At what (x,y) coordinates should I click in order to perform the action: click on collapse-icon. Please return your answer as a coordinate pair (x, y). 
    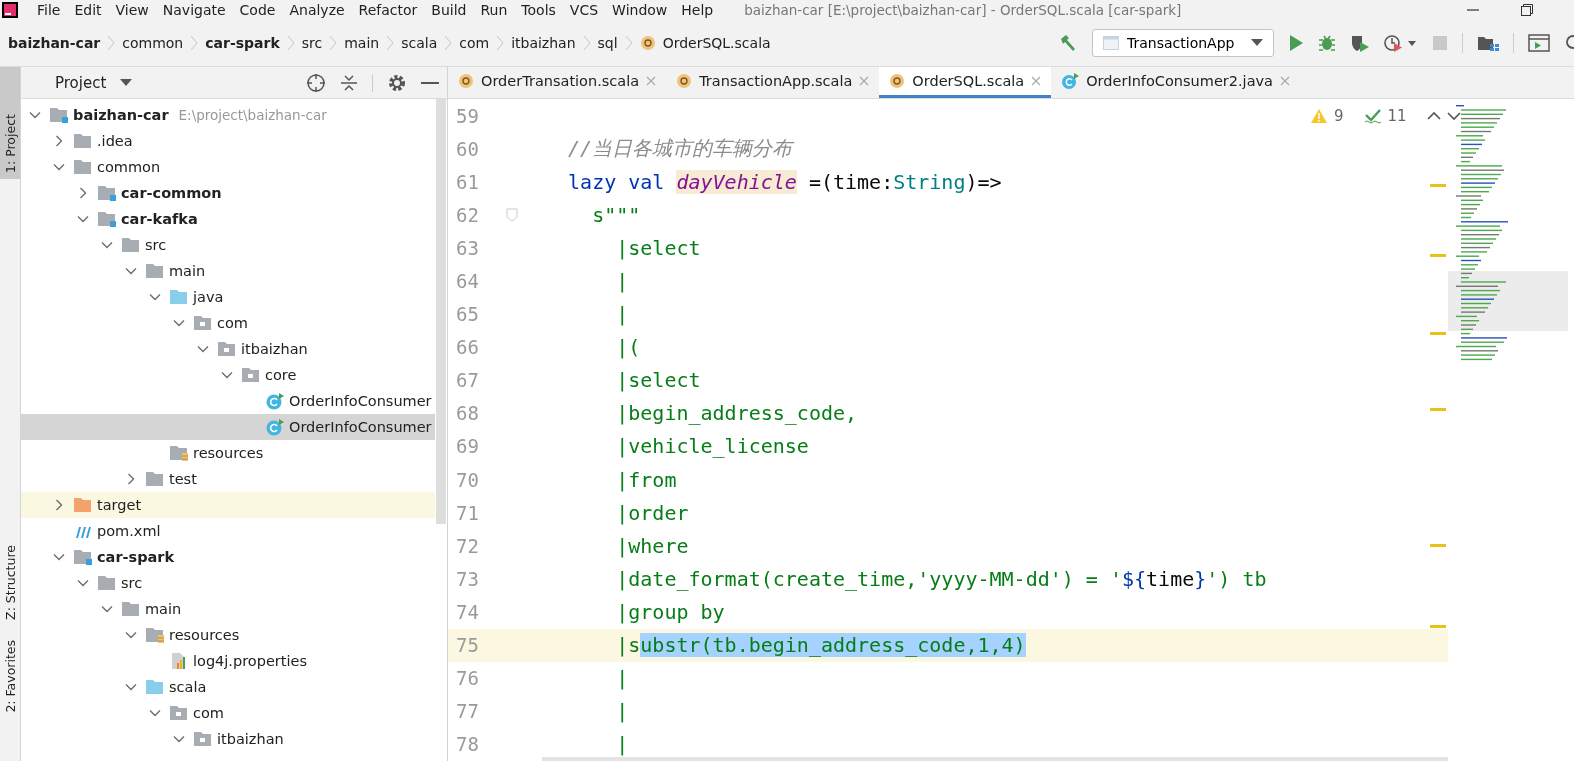
    Looking at the image, I should click on (349, 82).